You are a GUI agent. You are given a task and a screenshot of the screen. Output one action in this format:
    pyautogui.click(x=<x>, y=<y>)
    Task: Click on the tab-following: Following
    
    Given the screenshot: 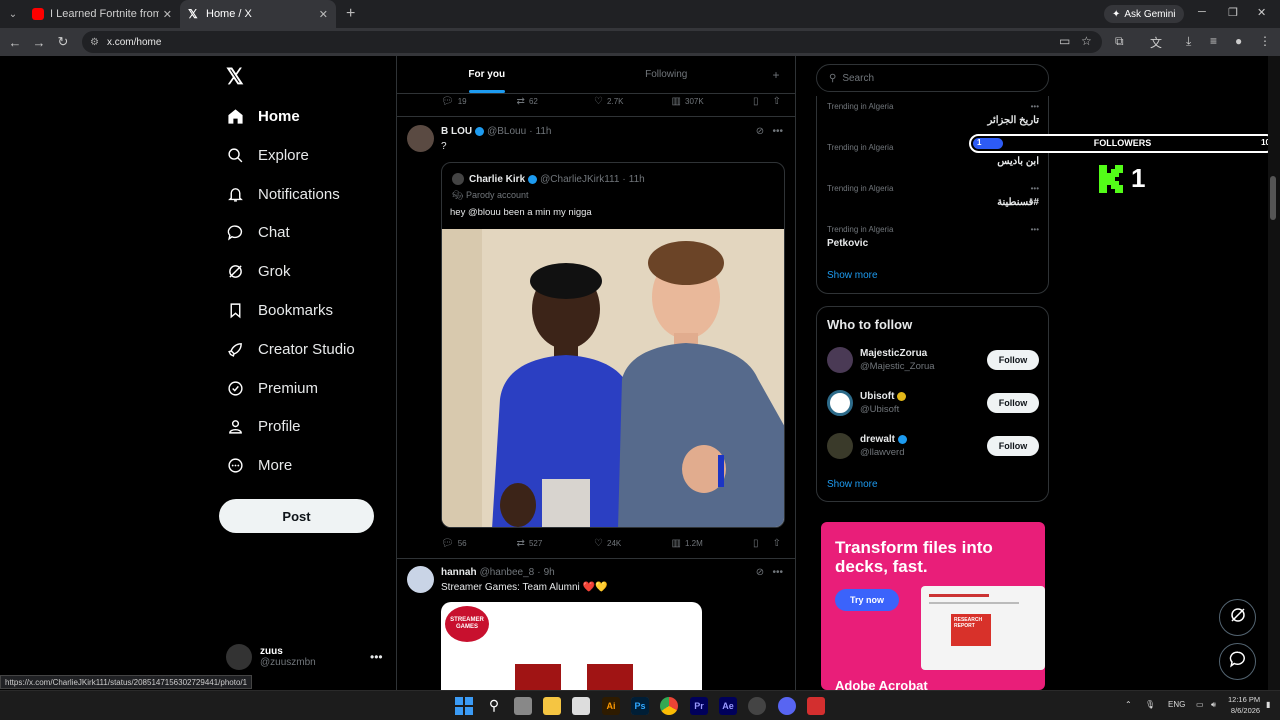 What is the action you would take?
    pyautogui.click(x=667, y=74)
    